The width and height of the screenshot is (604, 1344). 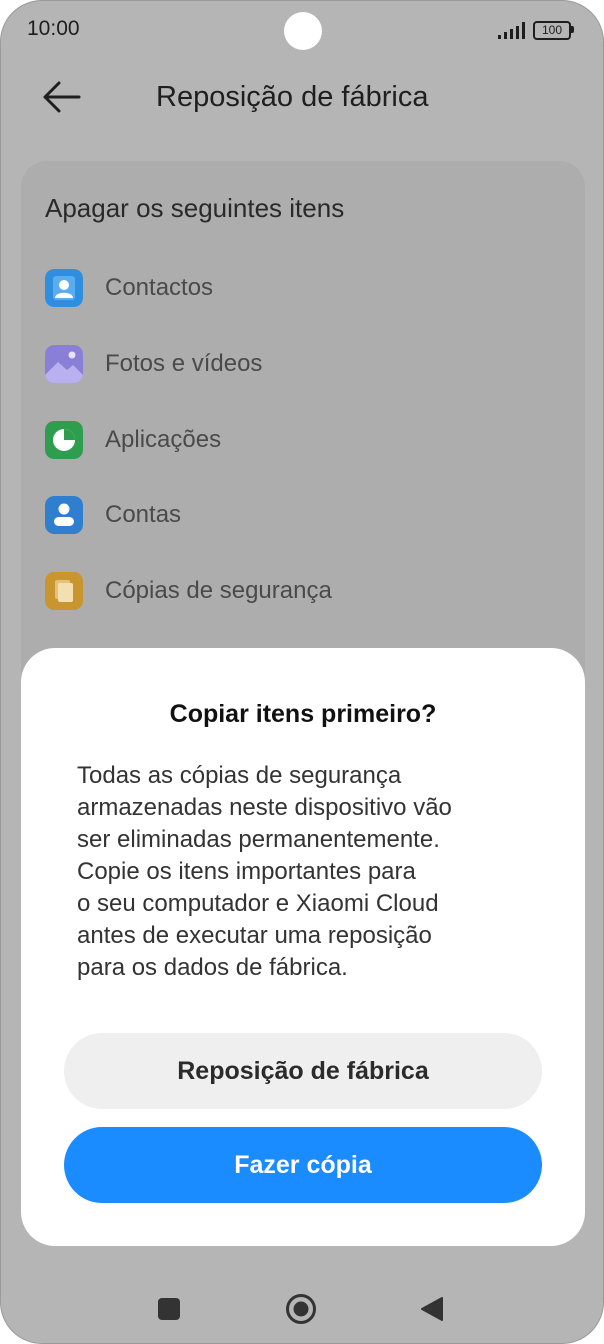 What do you see at coordinates (572, 29) in the screenshot?
I see `battery-tip` at bounding box center [572, 29].